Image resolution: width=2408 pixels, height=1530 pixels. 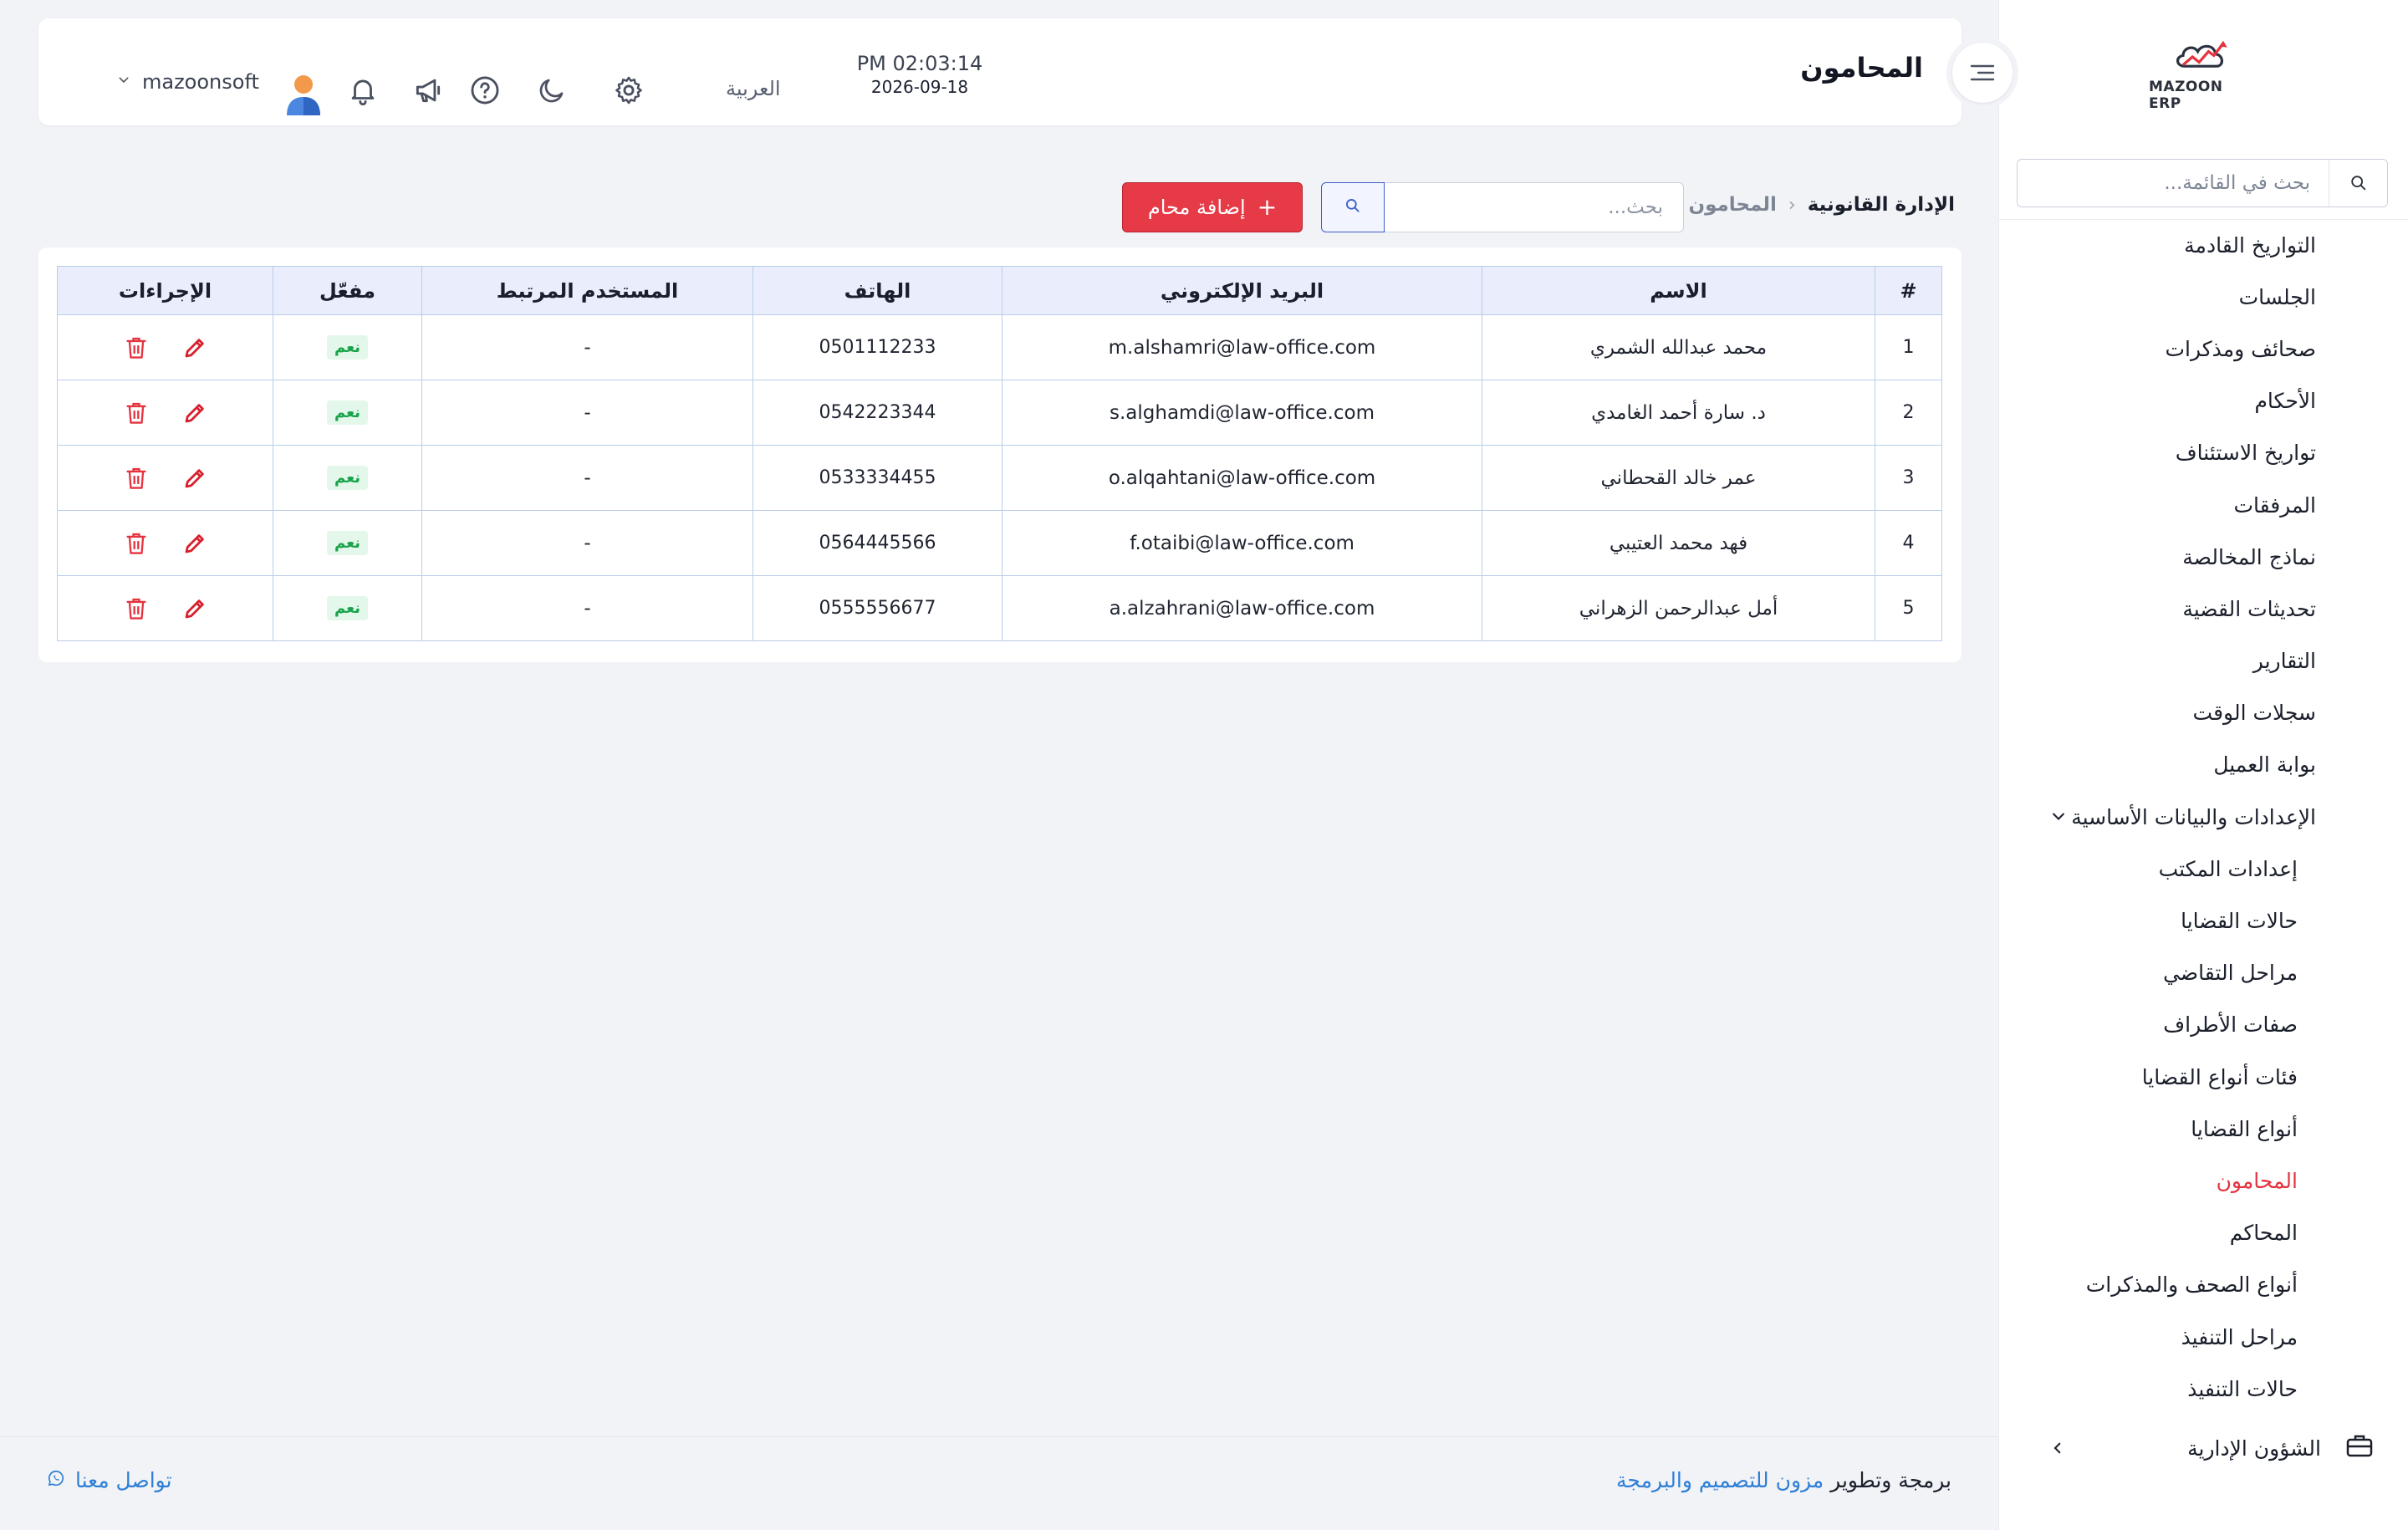 I want to click on sidebar-item-memo-types: أنواع الصحف والمذكرات, so click(x=2203, y=1285).